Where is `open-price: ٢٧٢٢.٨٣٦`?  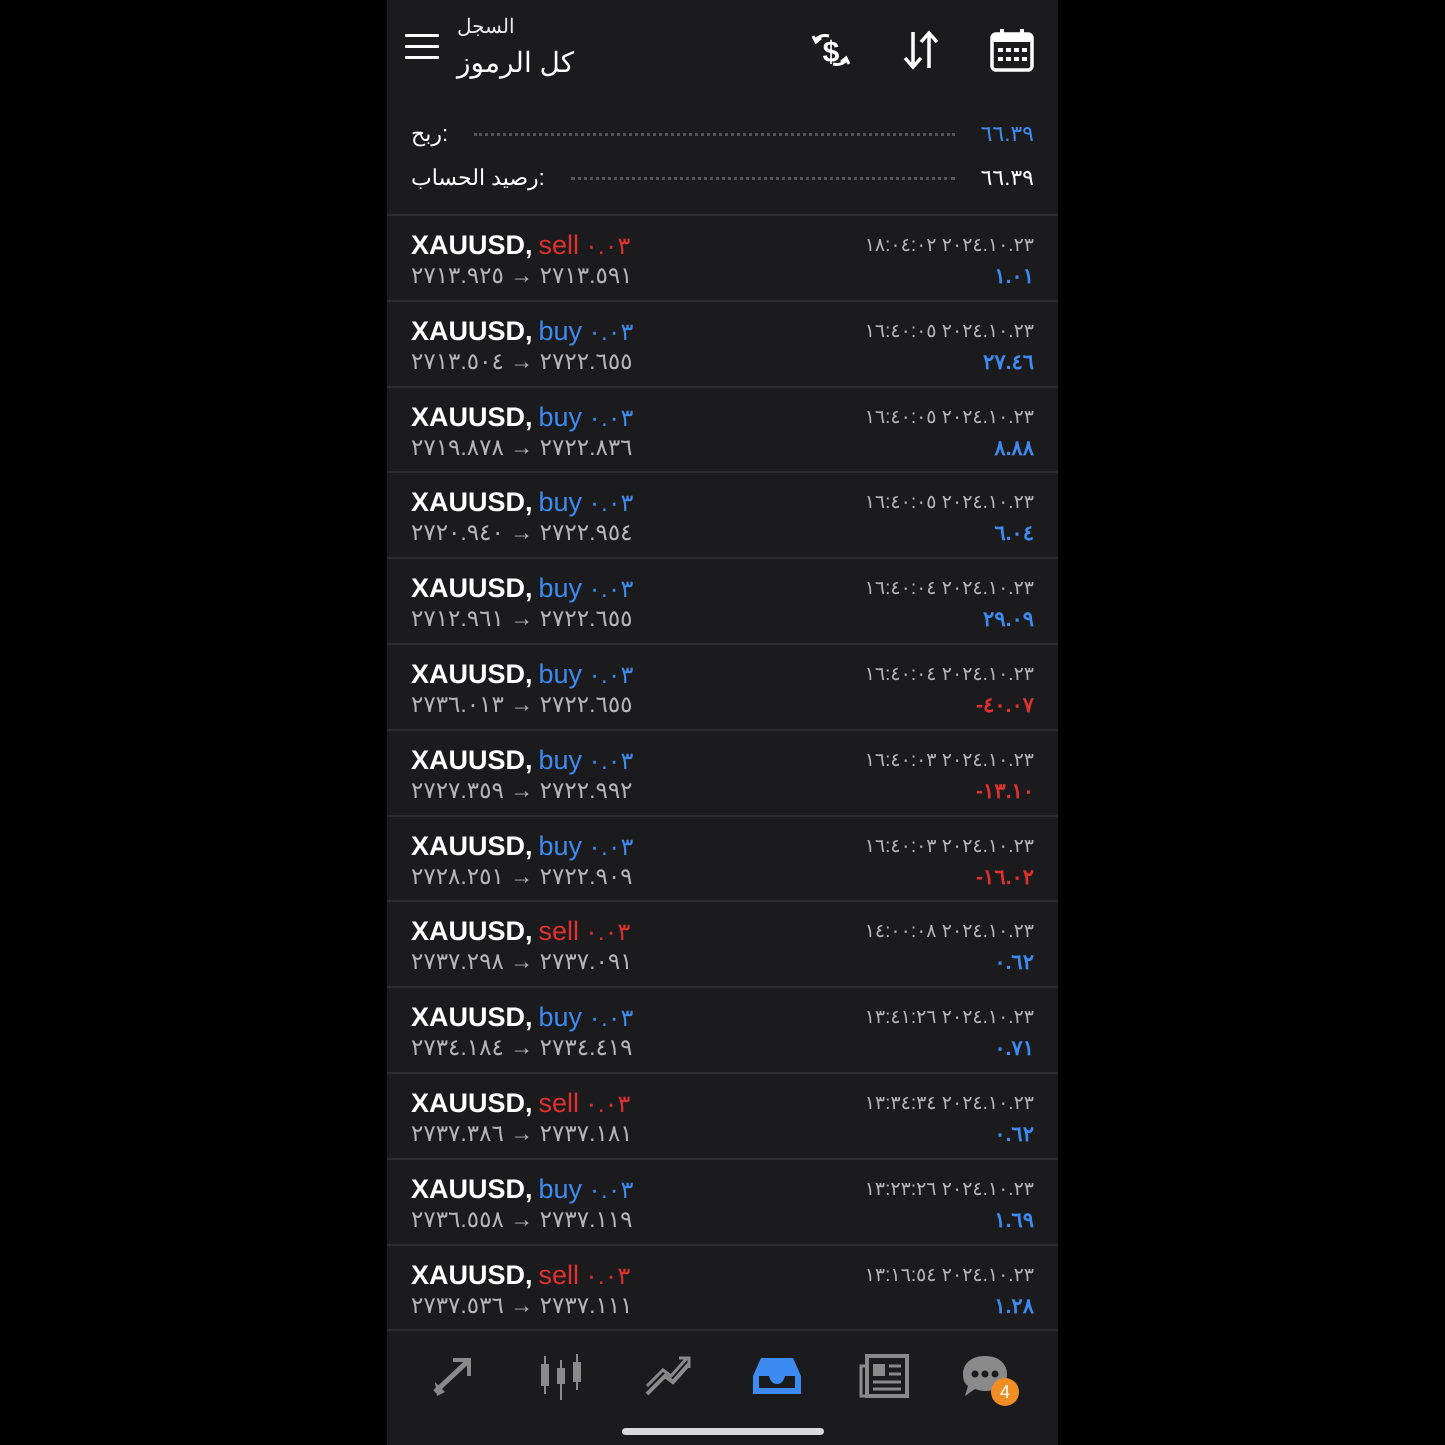
open-price: ٢٧٢٢.٨٣٦ is located at coordinates (586, 446).